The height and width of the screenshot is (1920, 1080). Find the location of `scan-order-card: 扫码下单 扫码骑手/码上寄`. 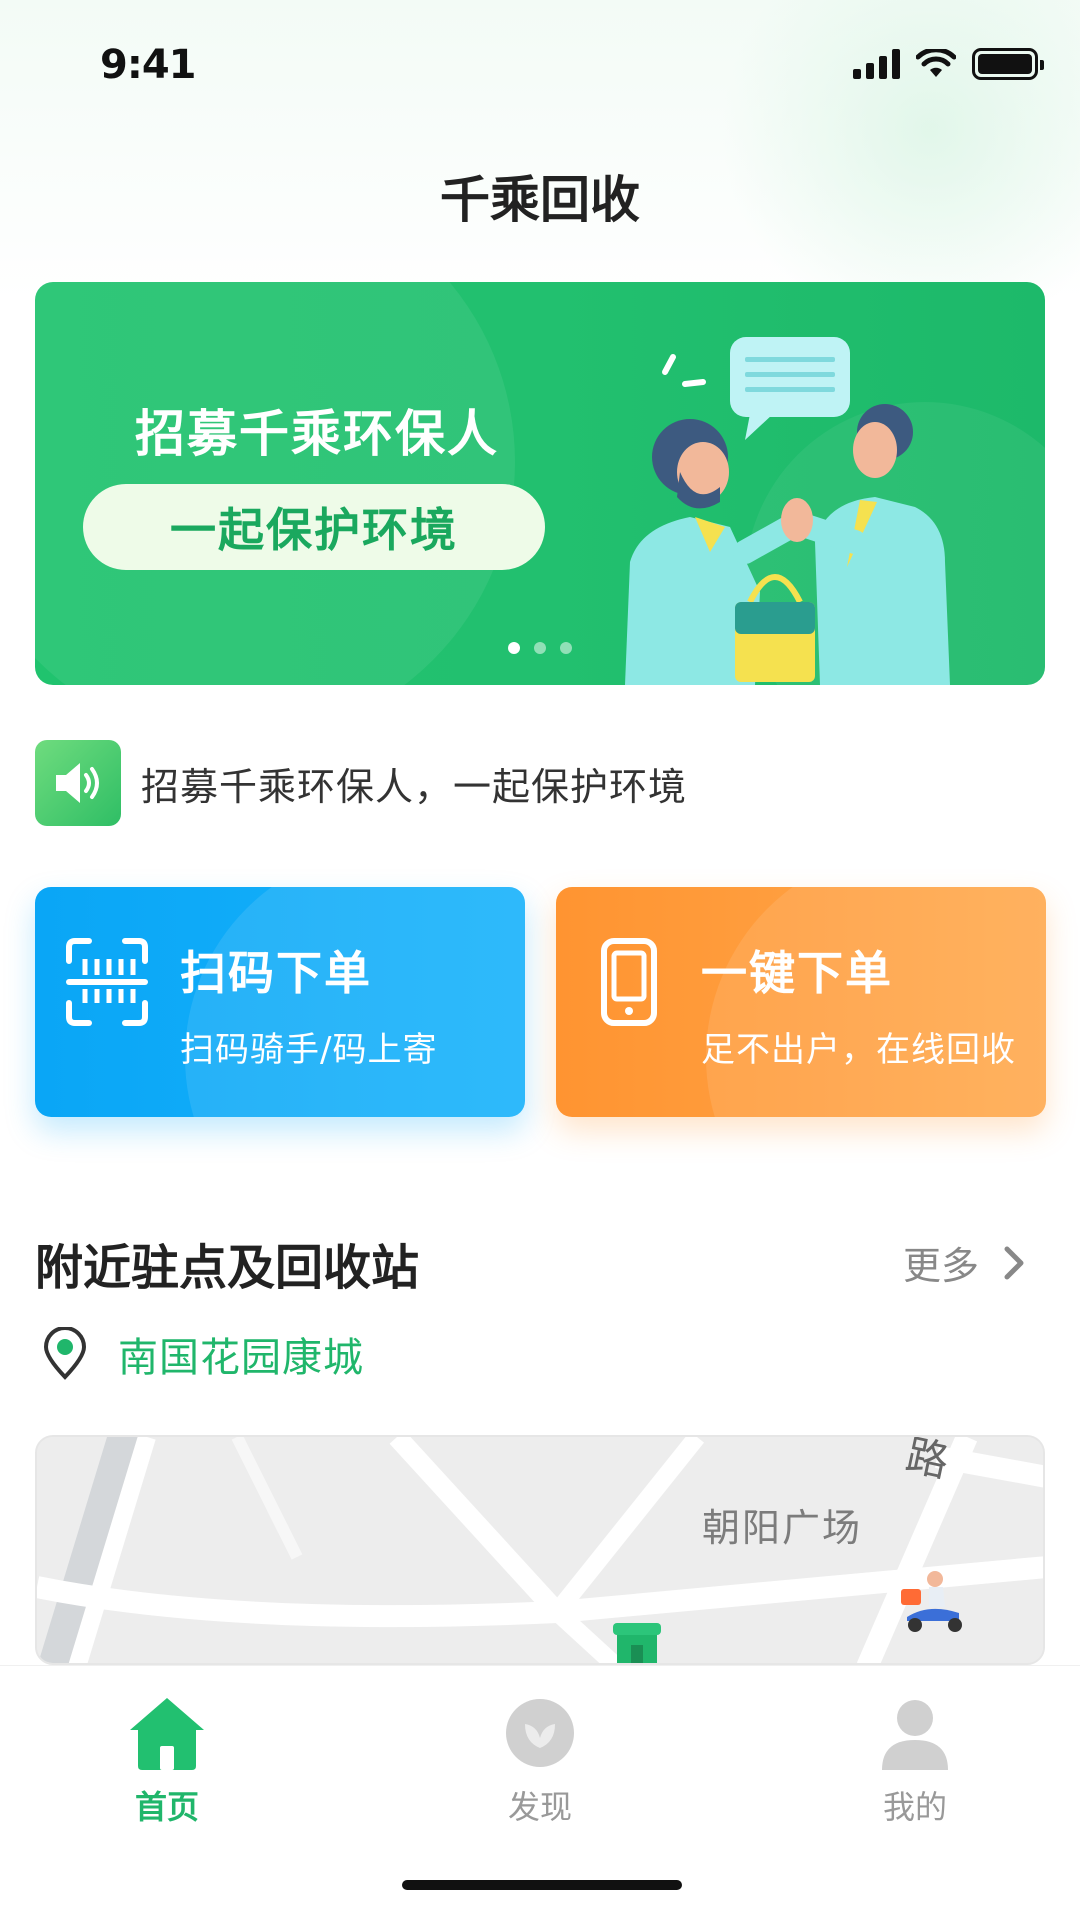

scan-order-card: 扫码下单 扫码骑手/码上寄 is located at coordinates (280, 1002).